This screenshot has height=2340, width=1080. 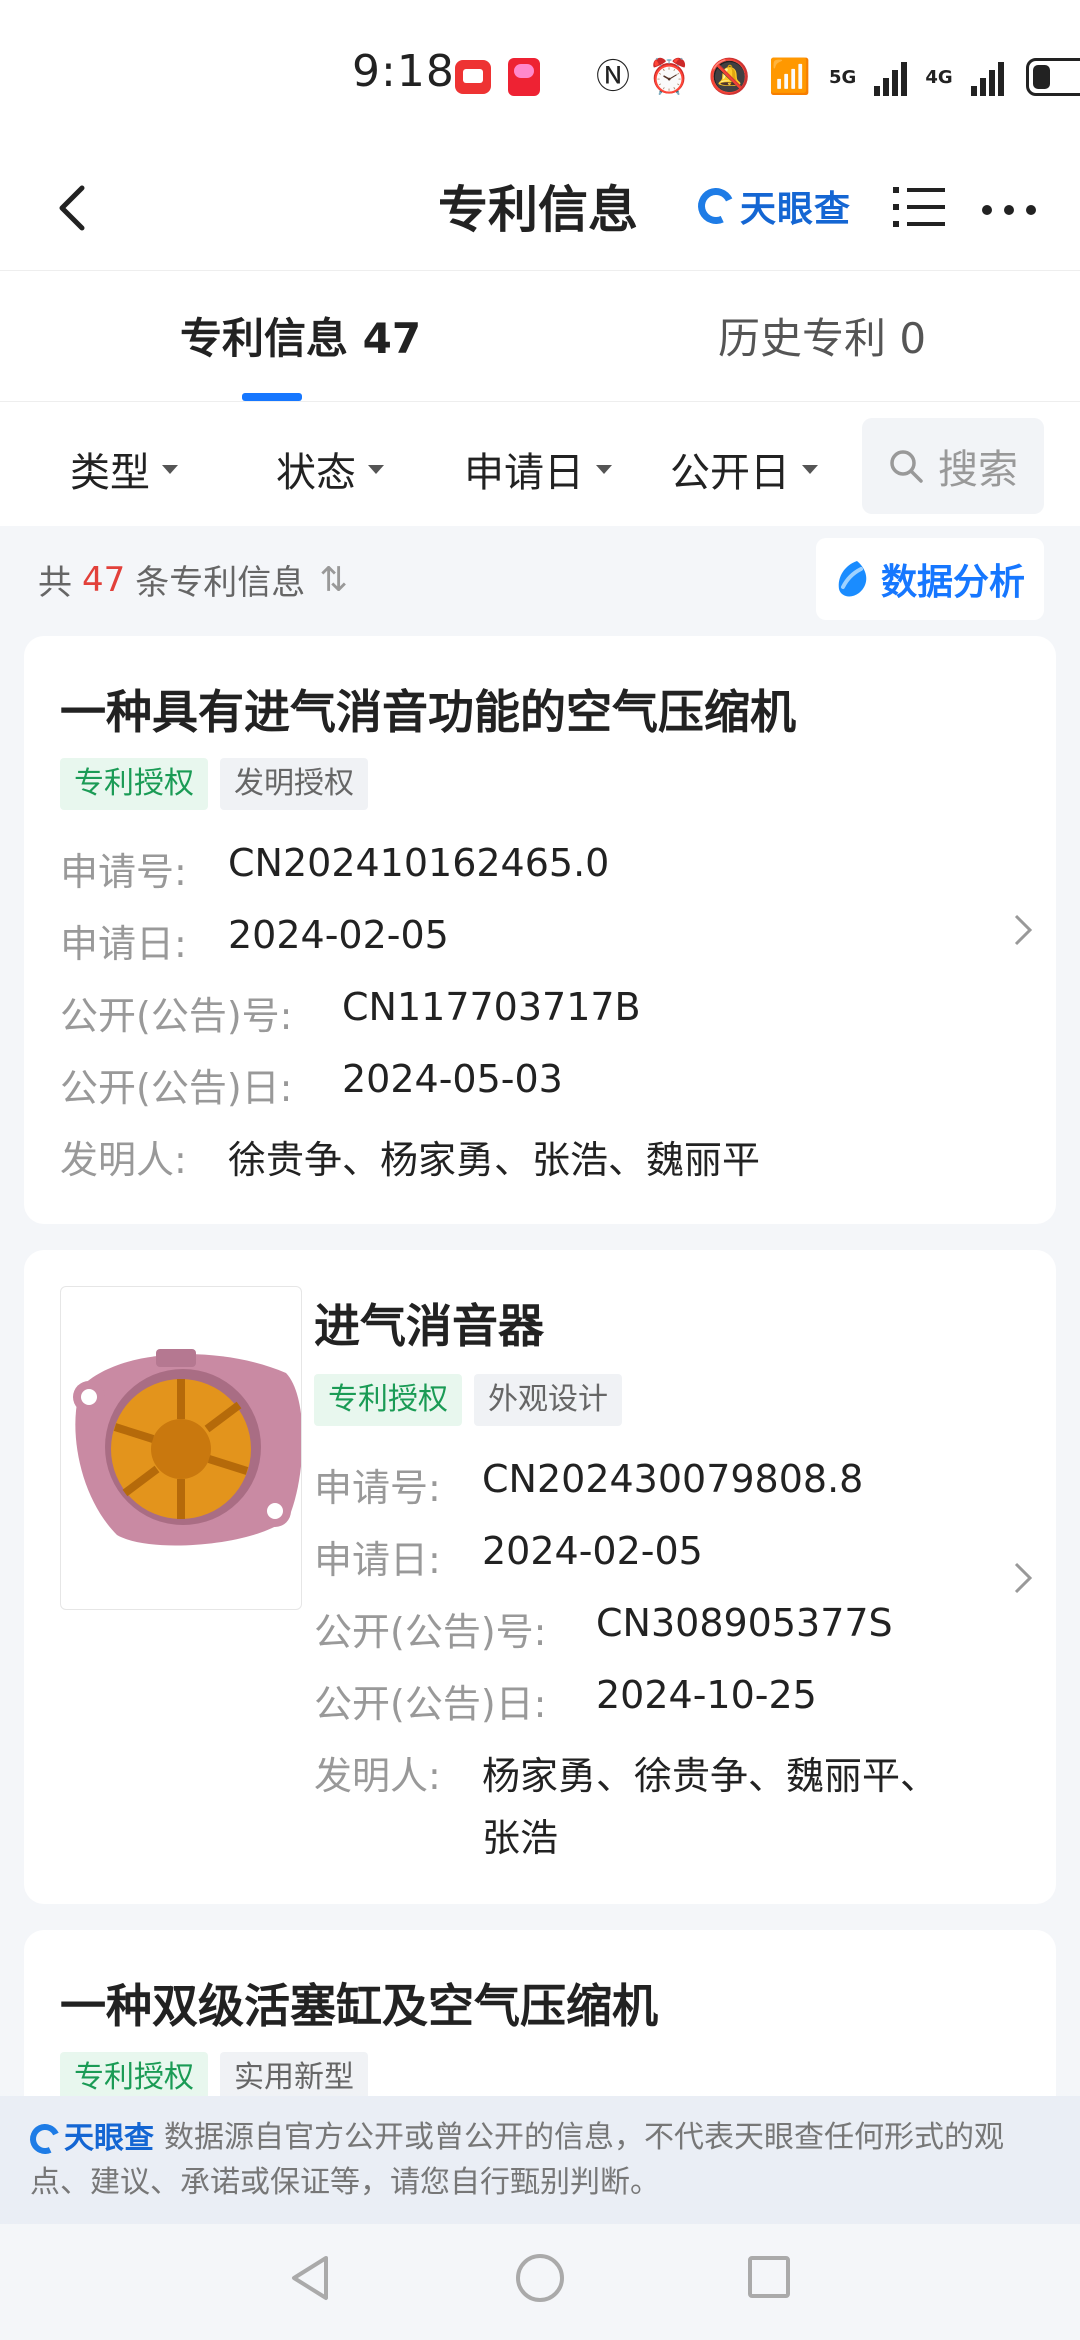 I want to click on search-button: 搜索, so click(x=953, y=466).